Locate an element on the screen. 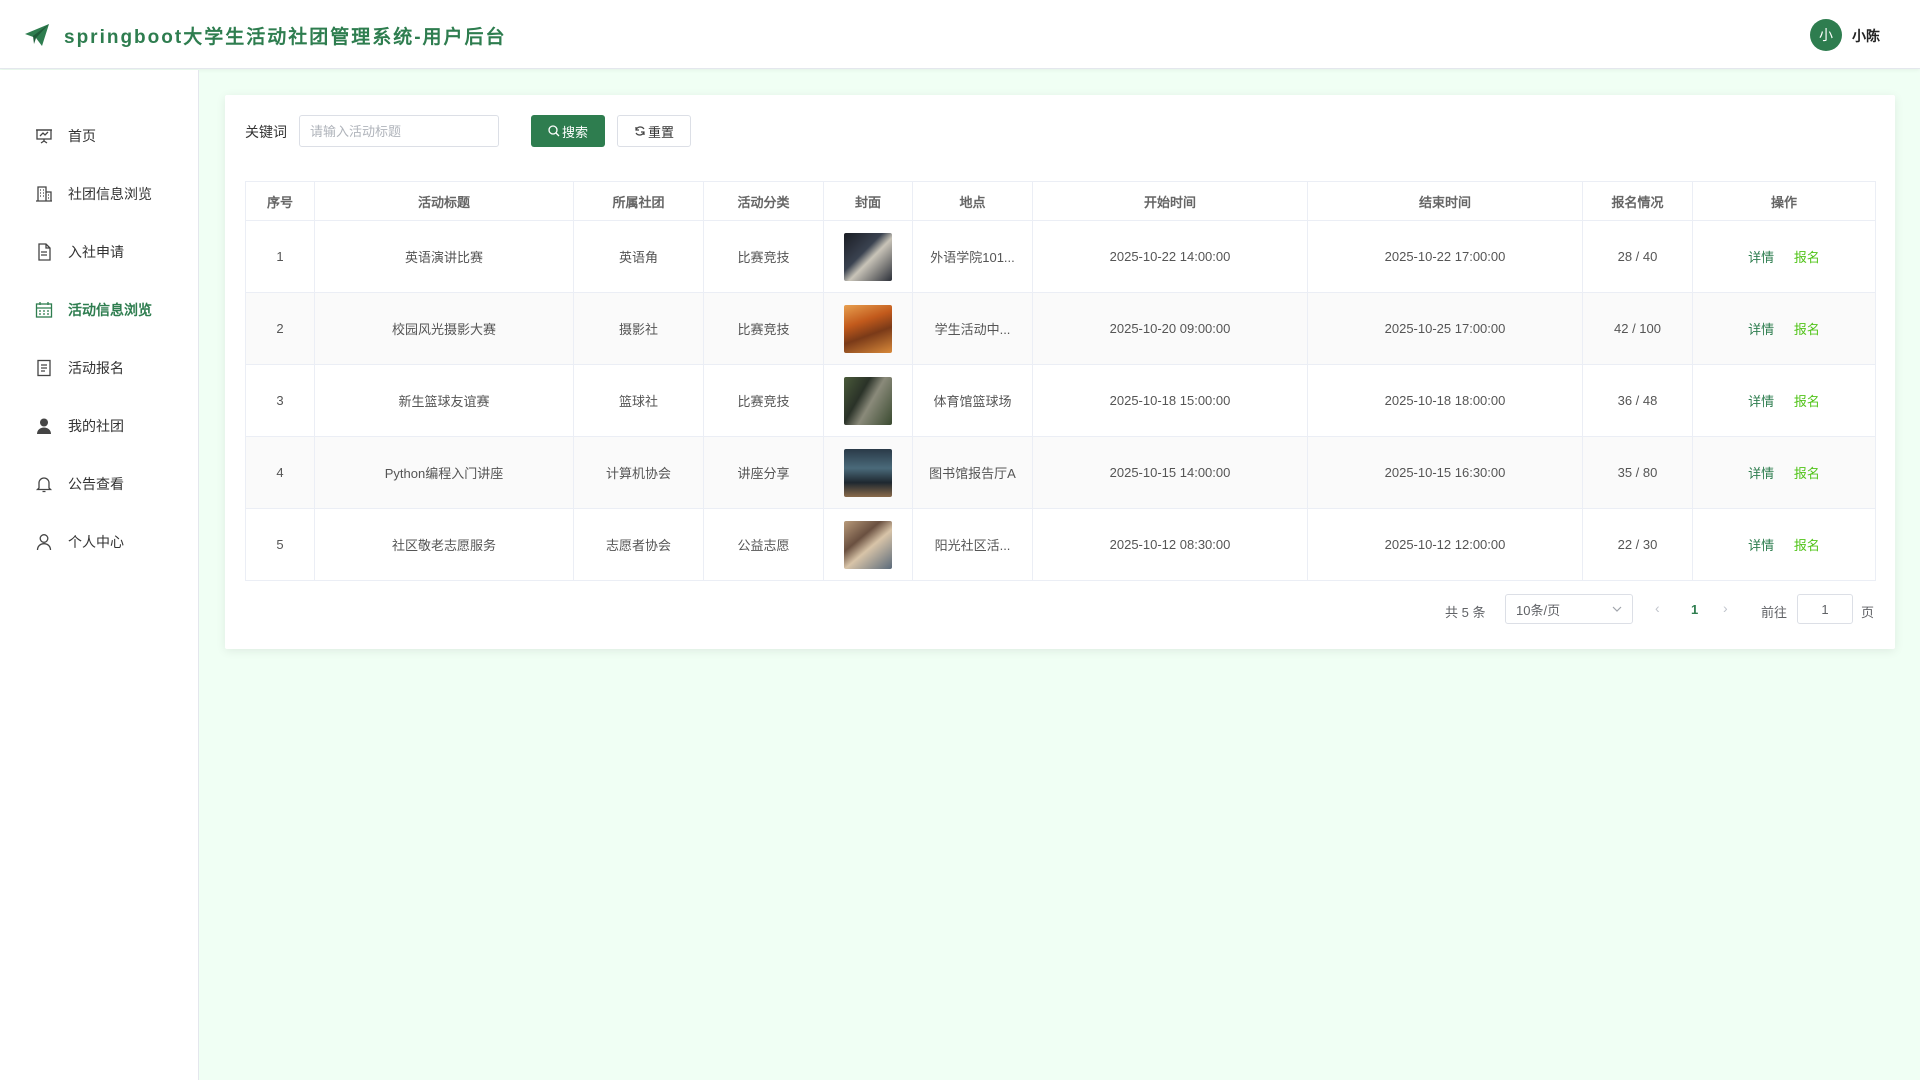 The image size is (1920, 1080). search-button-label: 搜索 is located at coordinates (574, 132).